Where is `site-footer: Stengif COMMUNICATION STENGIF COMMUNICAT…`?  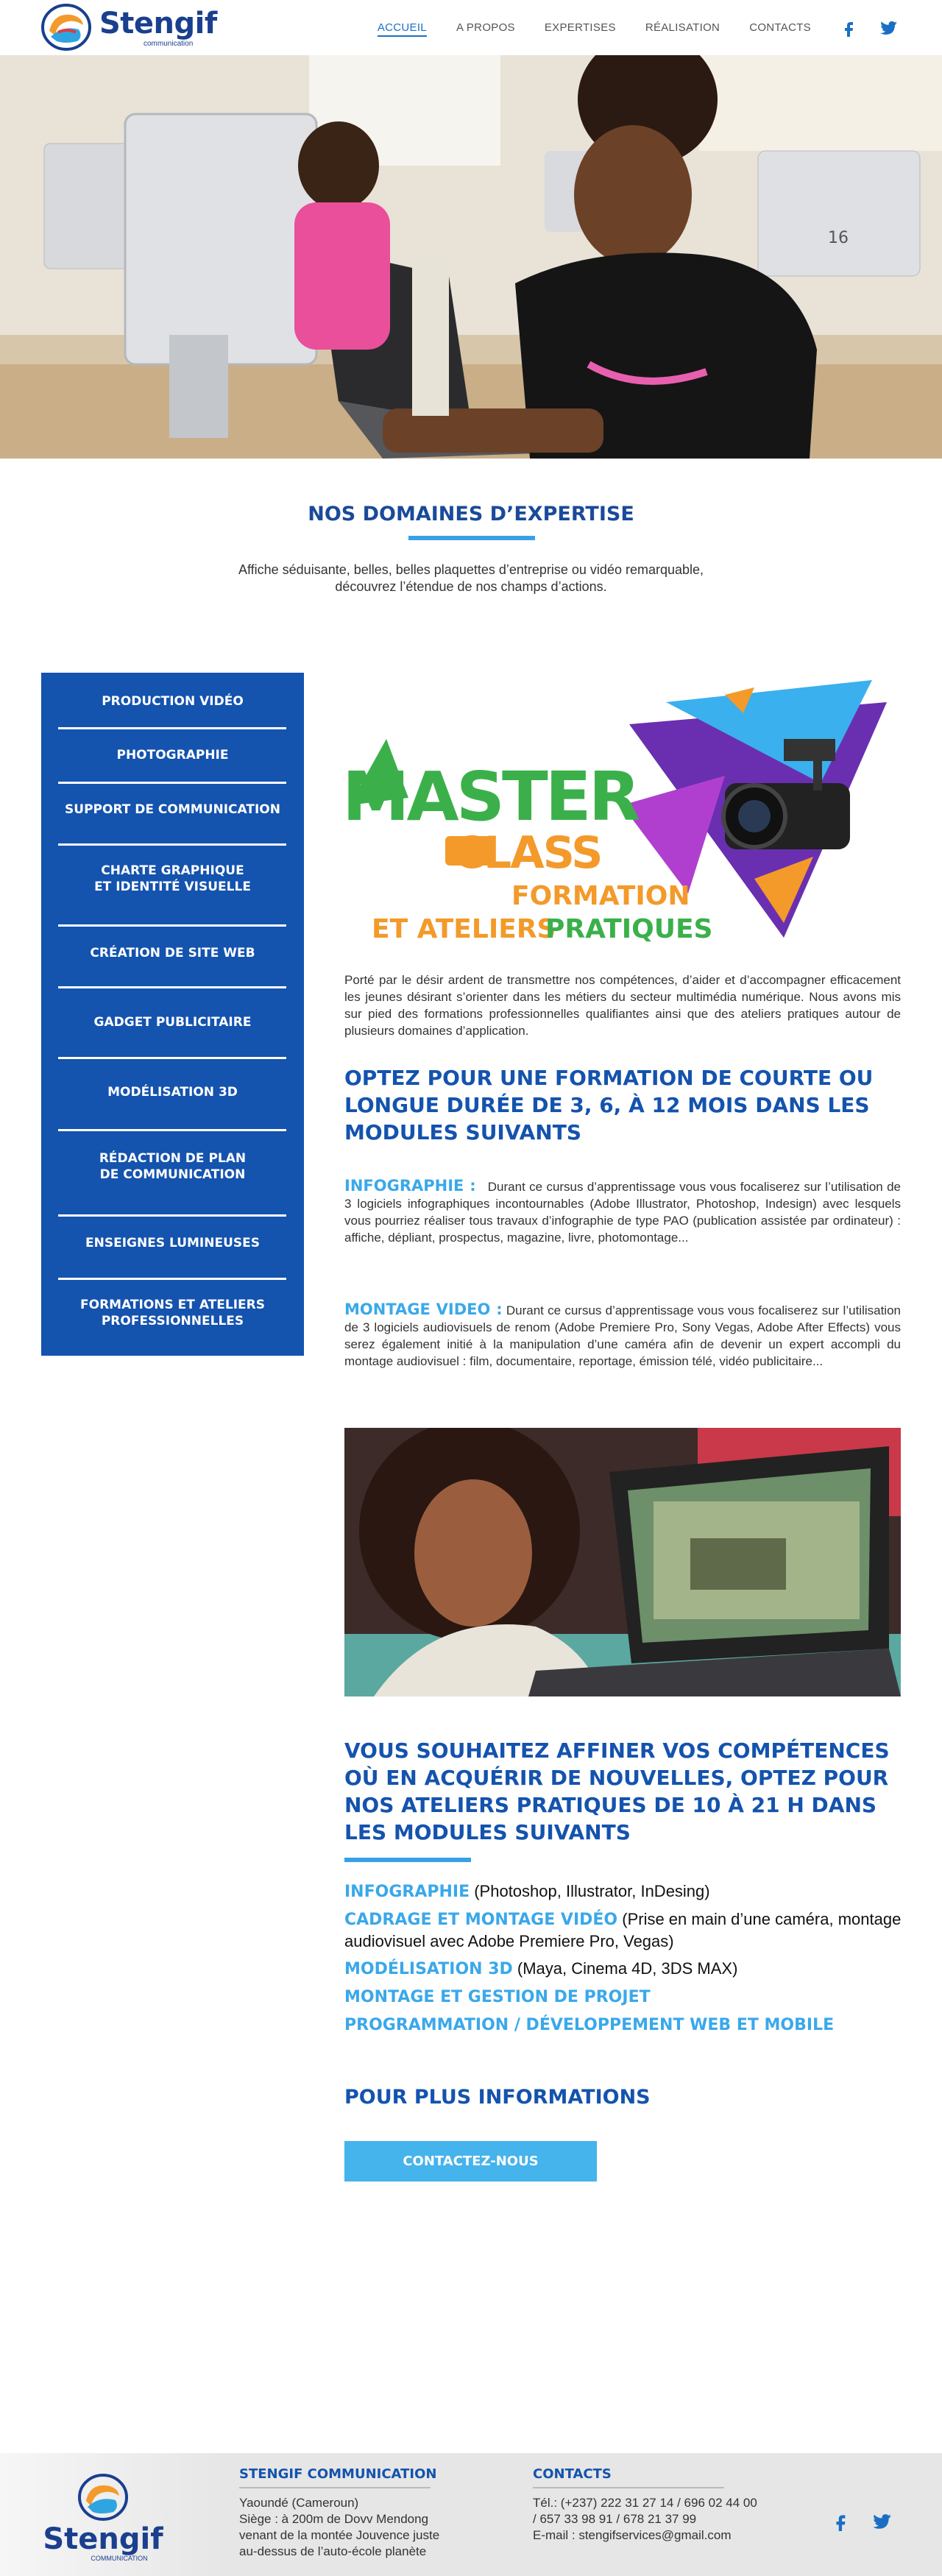
site-footer: Stengif COMMUNICATION STENGIF COMMUNICAT… is located at coordinates (471, 2514).